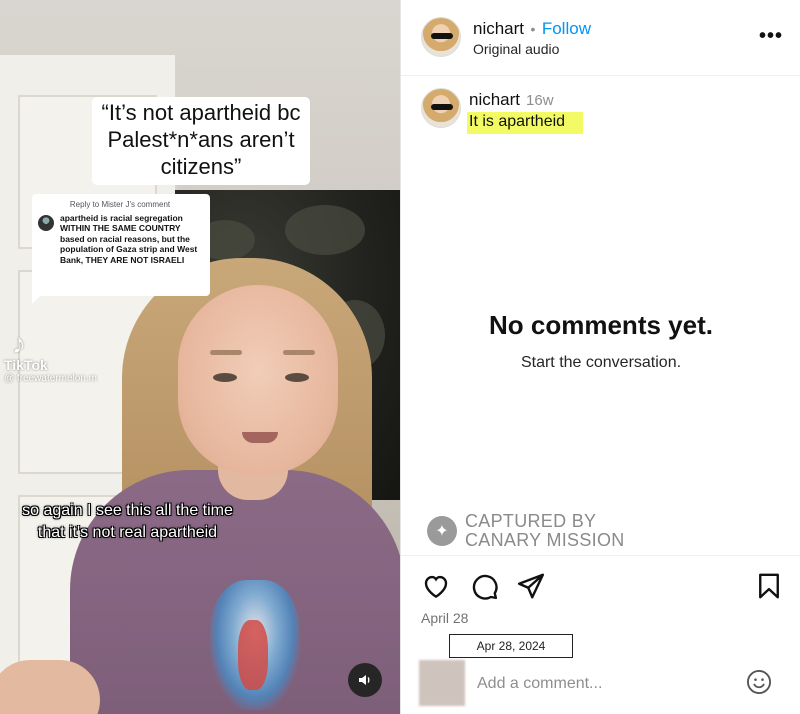 The height and width of the screenshot is (714, 800). I want to click on smiley-icon, so click(759, 682).